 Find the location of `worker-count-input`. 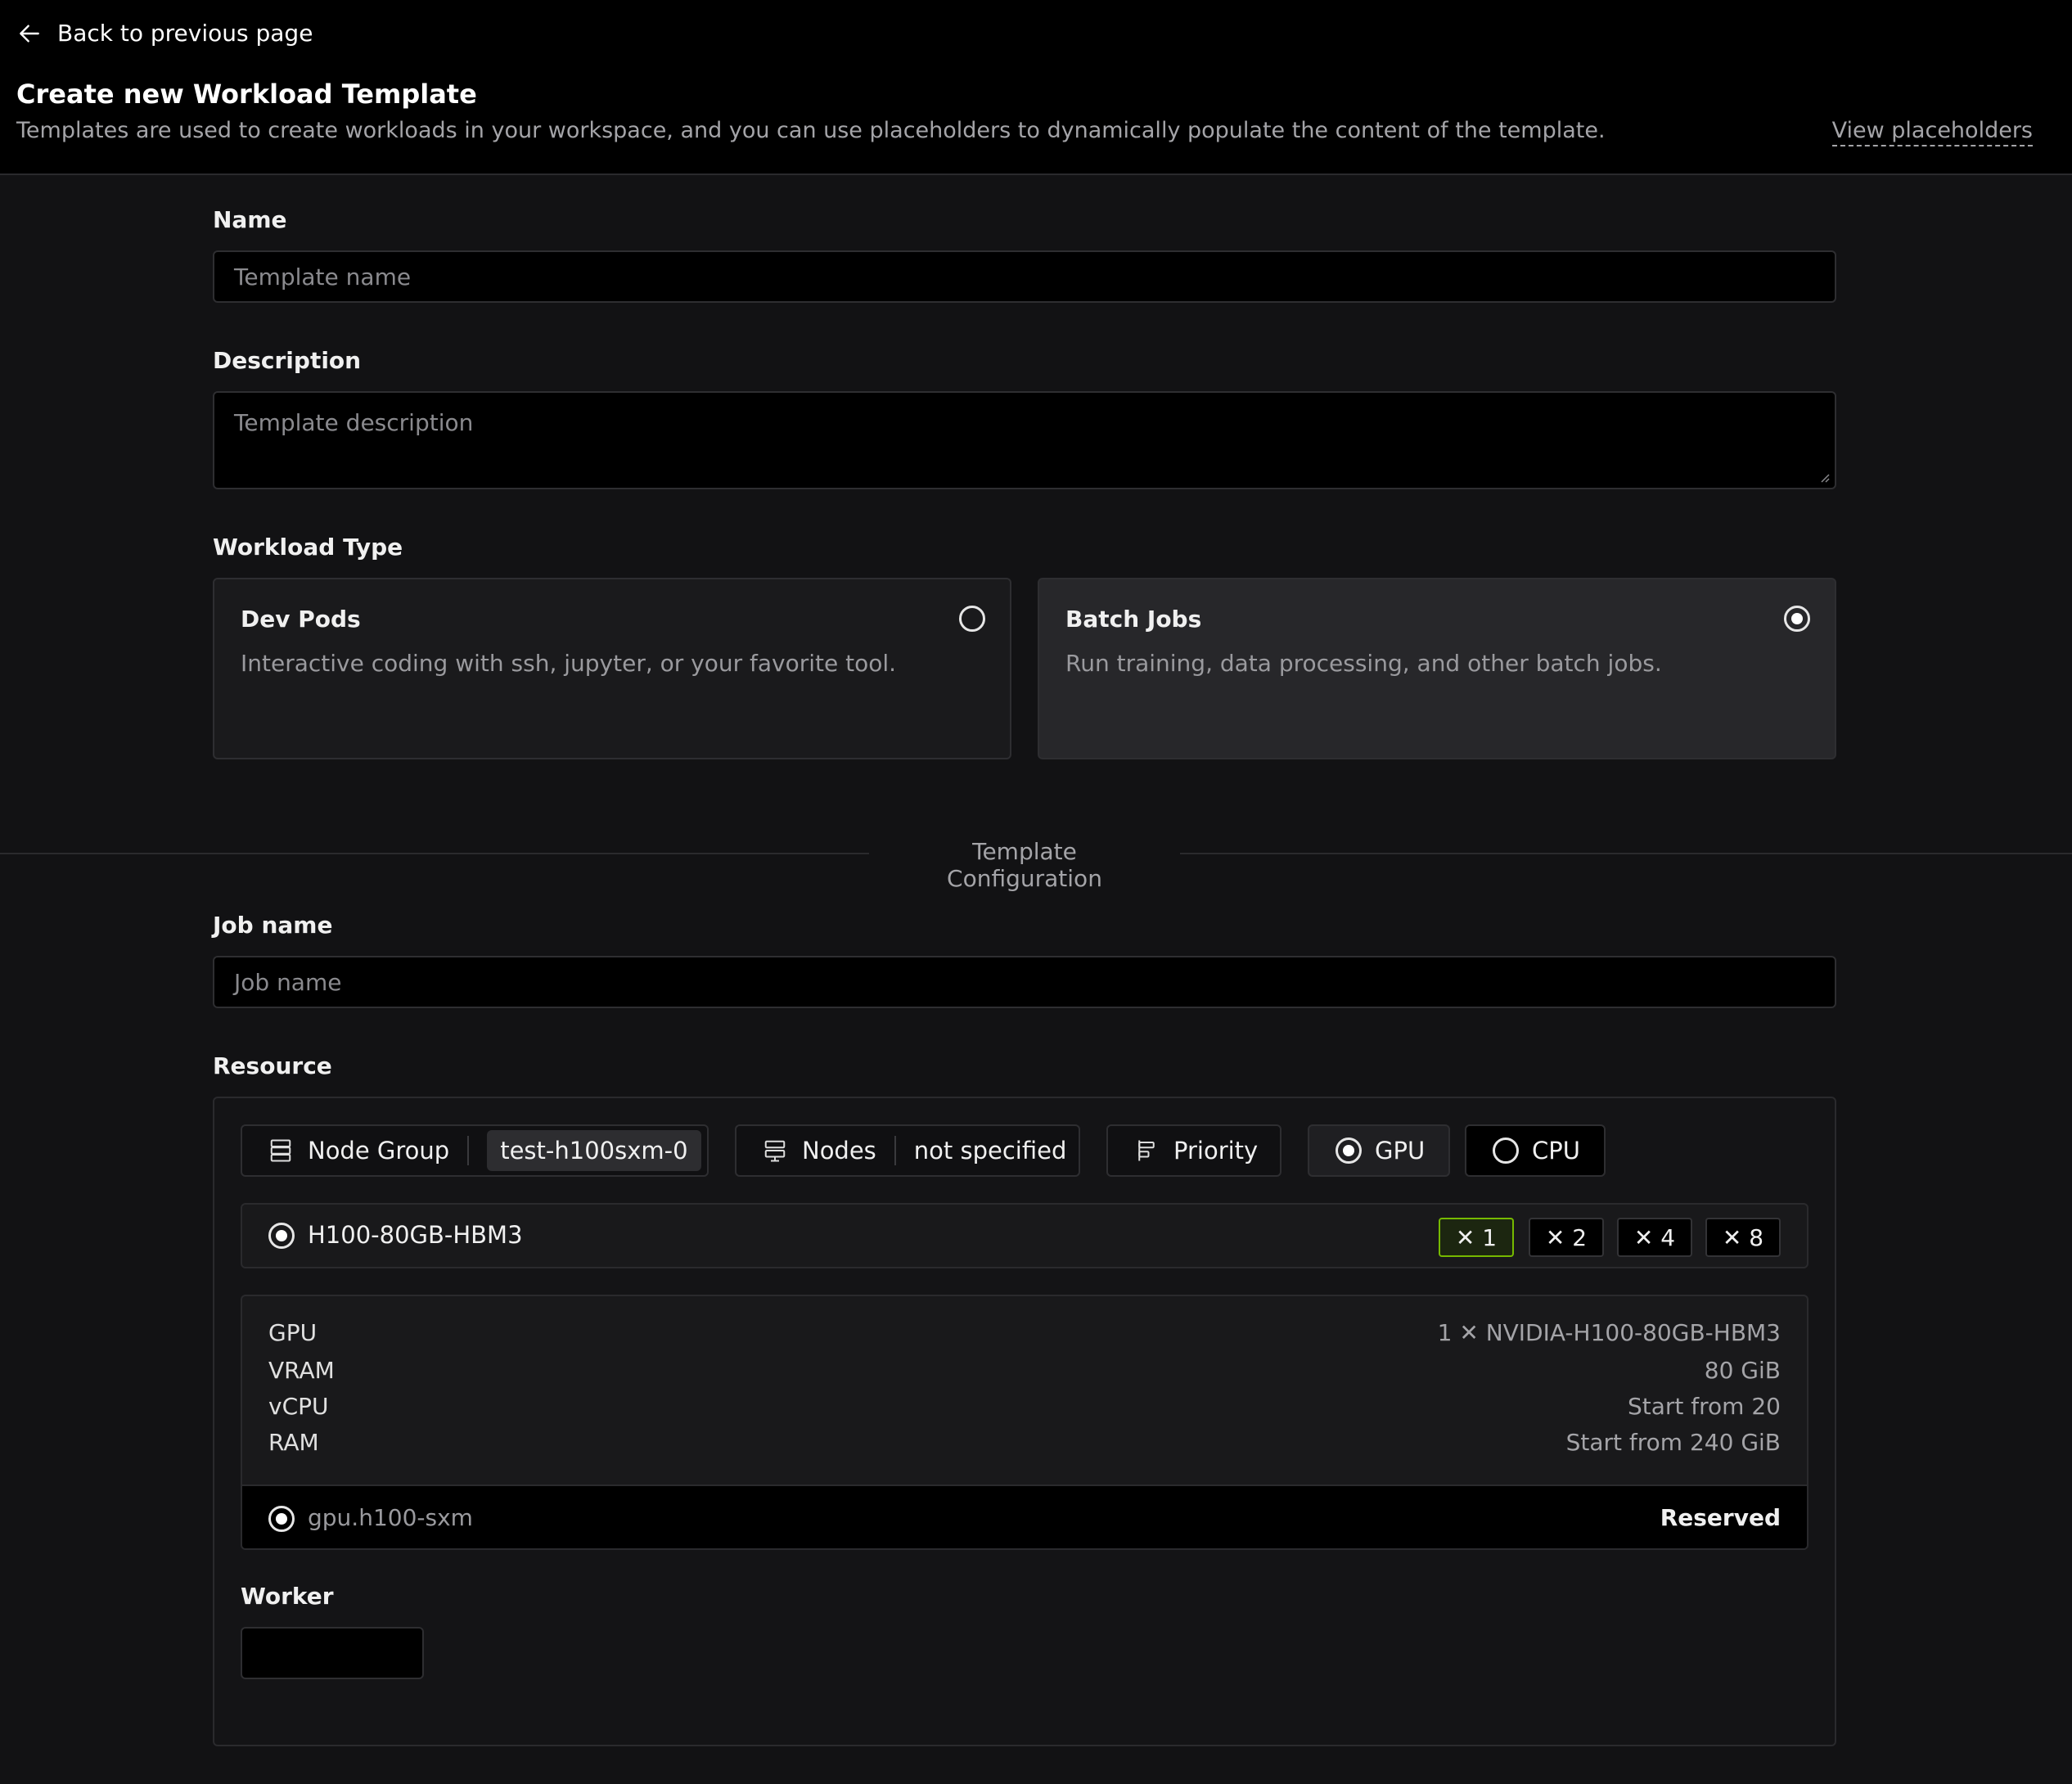

worker-count-input is located at coordinates (332, 1653).